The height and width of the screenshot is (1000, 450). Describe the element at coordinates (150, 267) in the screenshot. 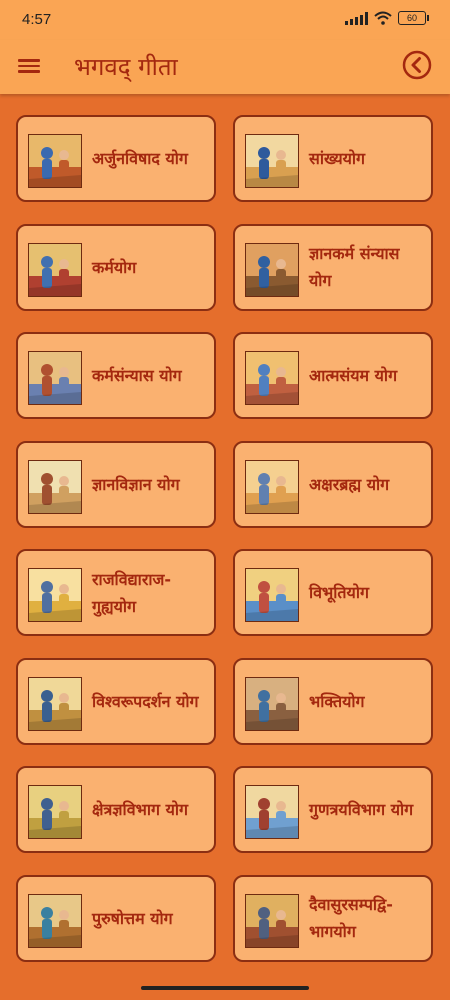

I see `chapter-label: कर्मयोग` at that location.